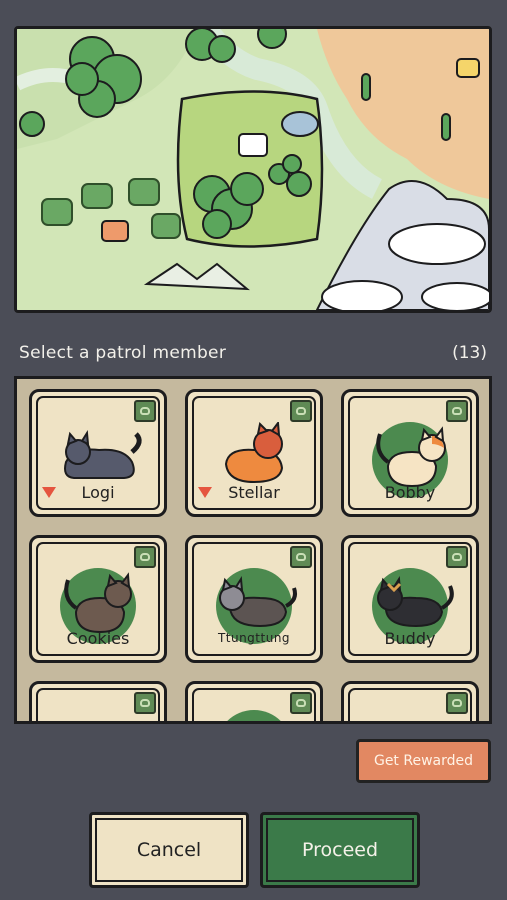 This screenshot has height=900, width=507. I want to click on cat-name: Buddy, so click(410, 638).